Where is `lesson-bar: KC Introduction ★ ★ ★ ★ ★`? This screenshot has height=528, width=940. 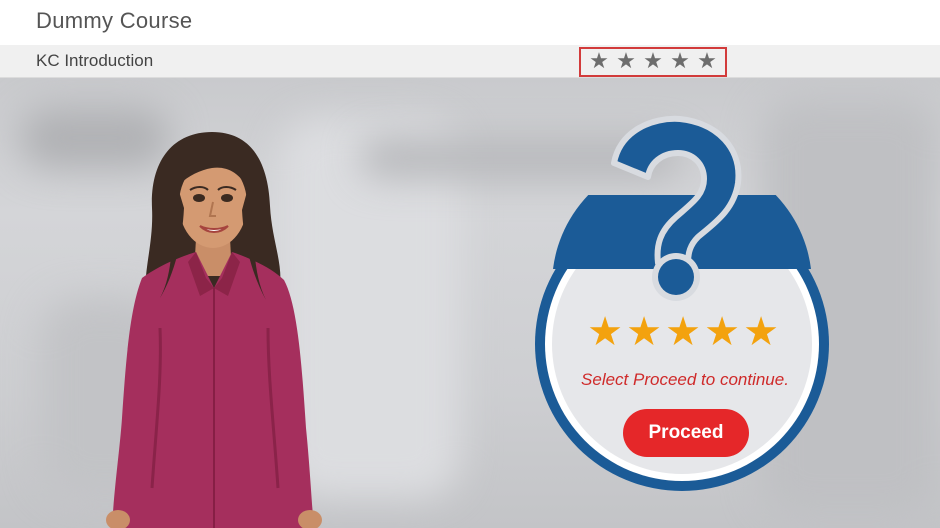 lesson-bar: KC Introduction ★ ★ ★ ★ ★ is located at coordinates (470, 61).